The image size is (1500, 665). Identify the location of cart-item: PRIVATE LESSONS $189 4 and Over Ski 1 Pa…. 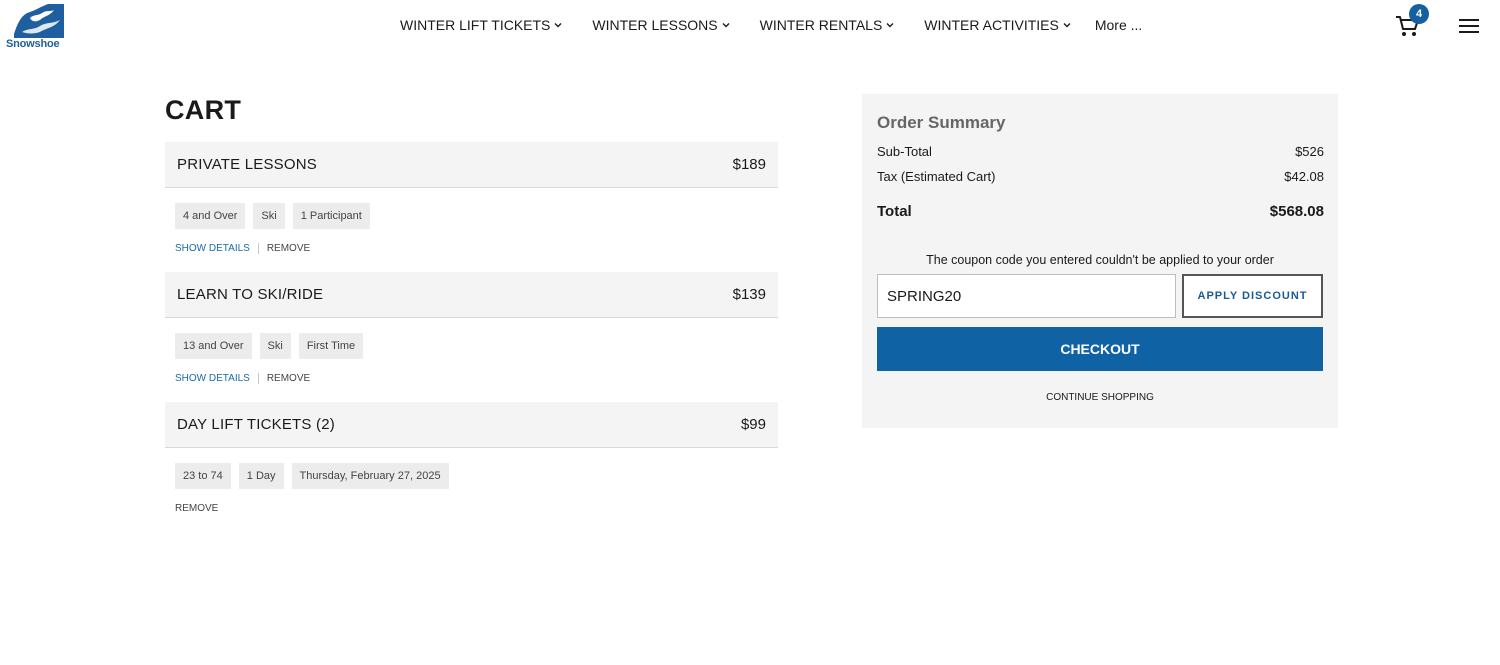
(471, 207).